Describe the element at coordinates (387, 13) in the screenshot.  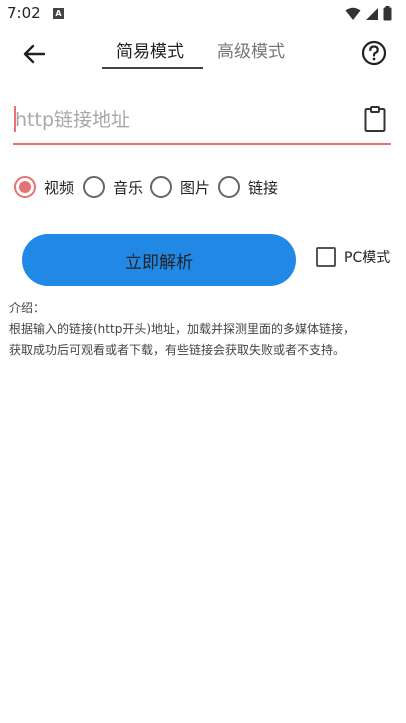
I see `battery-icon` at that location.